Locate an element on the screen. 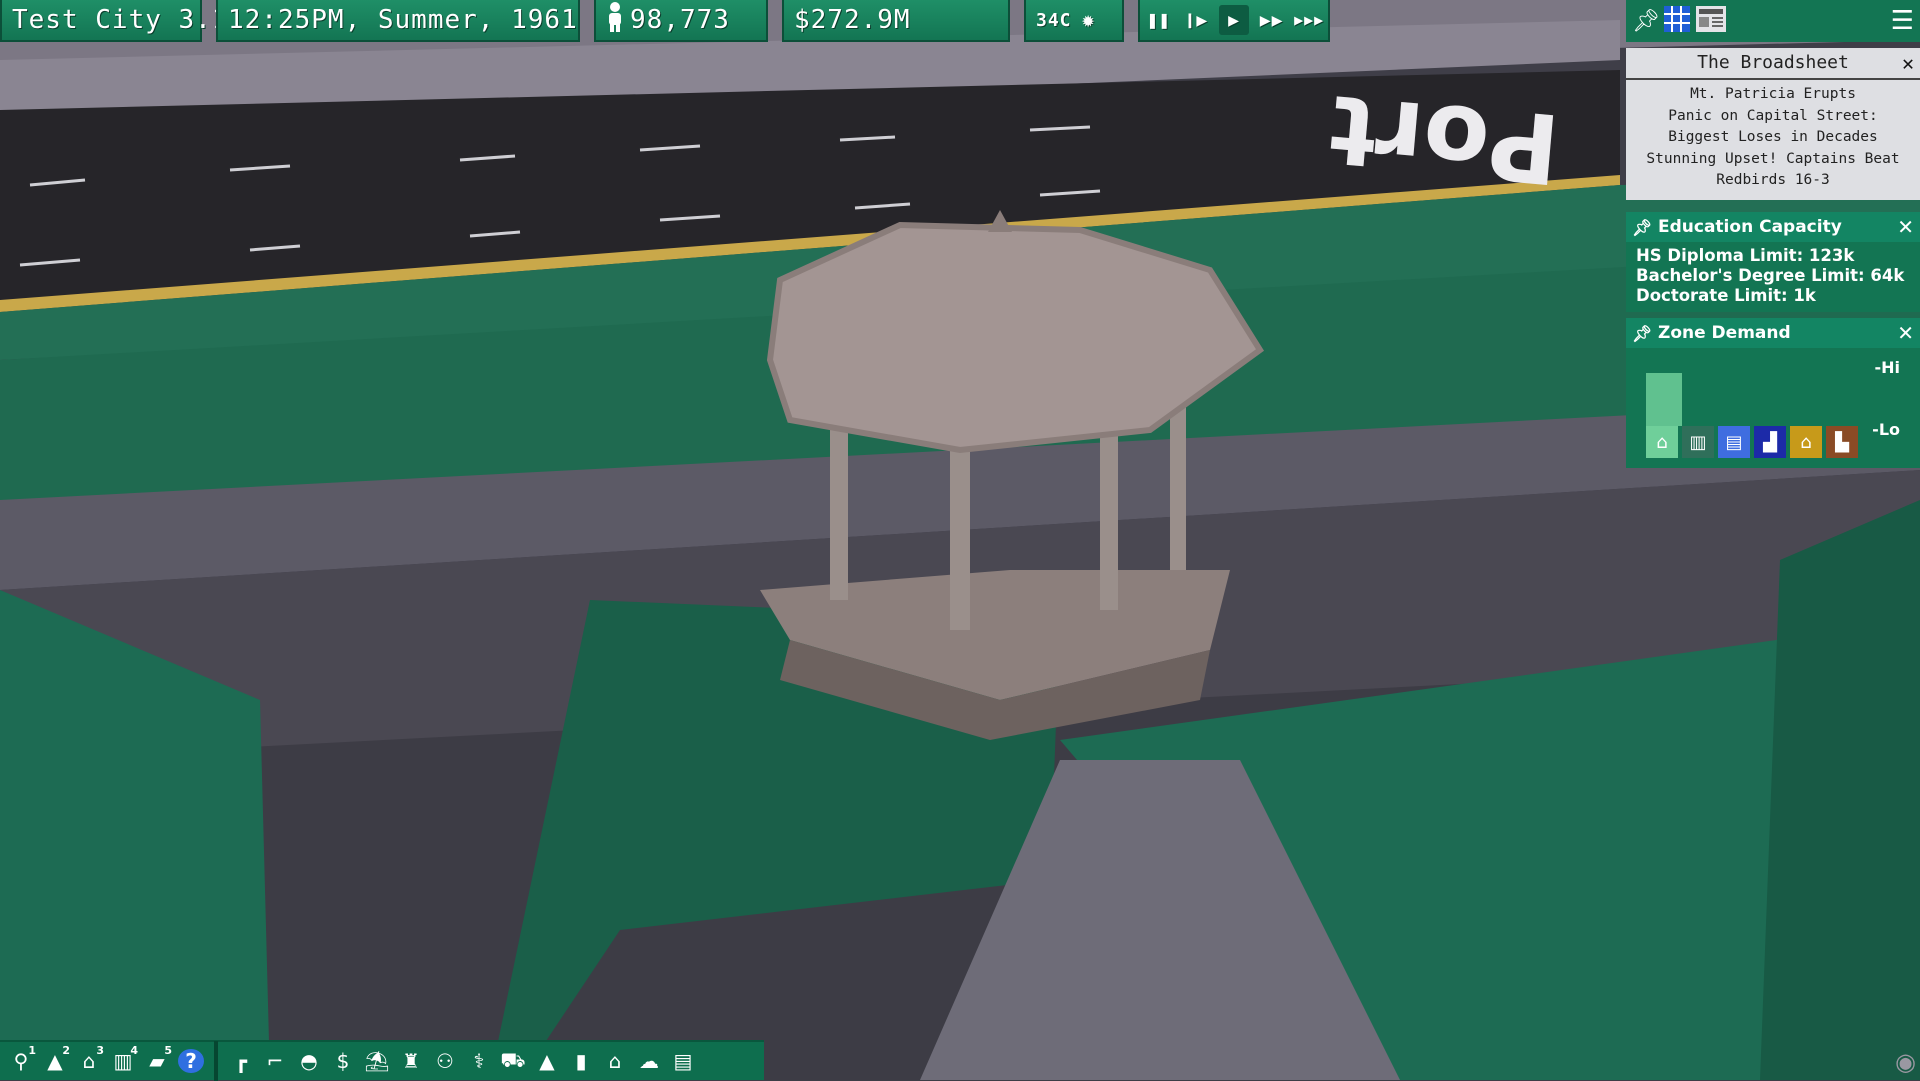 The height and width of the screenshot is (1081, 1920). transit-button: ⛟ is located at coordinates (513, 1061).